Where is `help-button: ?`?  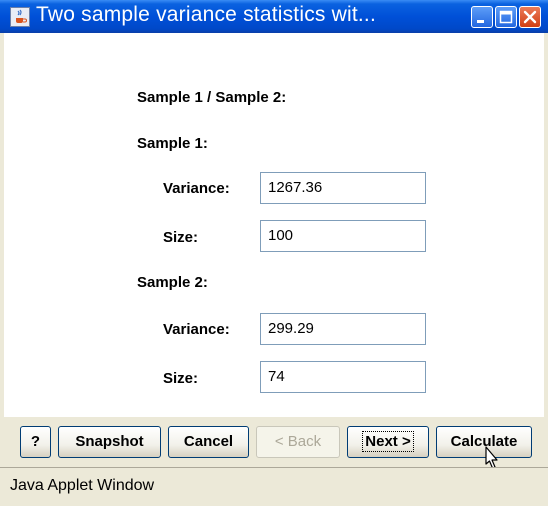 help-button: ? is located at coordinates (35, 442).